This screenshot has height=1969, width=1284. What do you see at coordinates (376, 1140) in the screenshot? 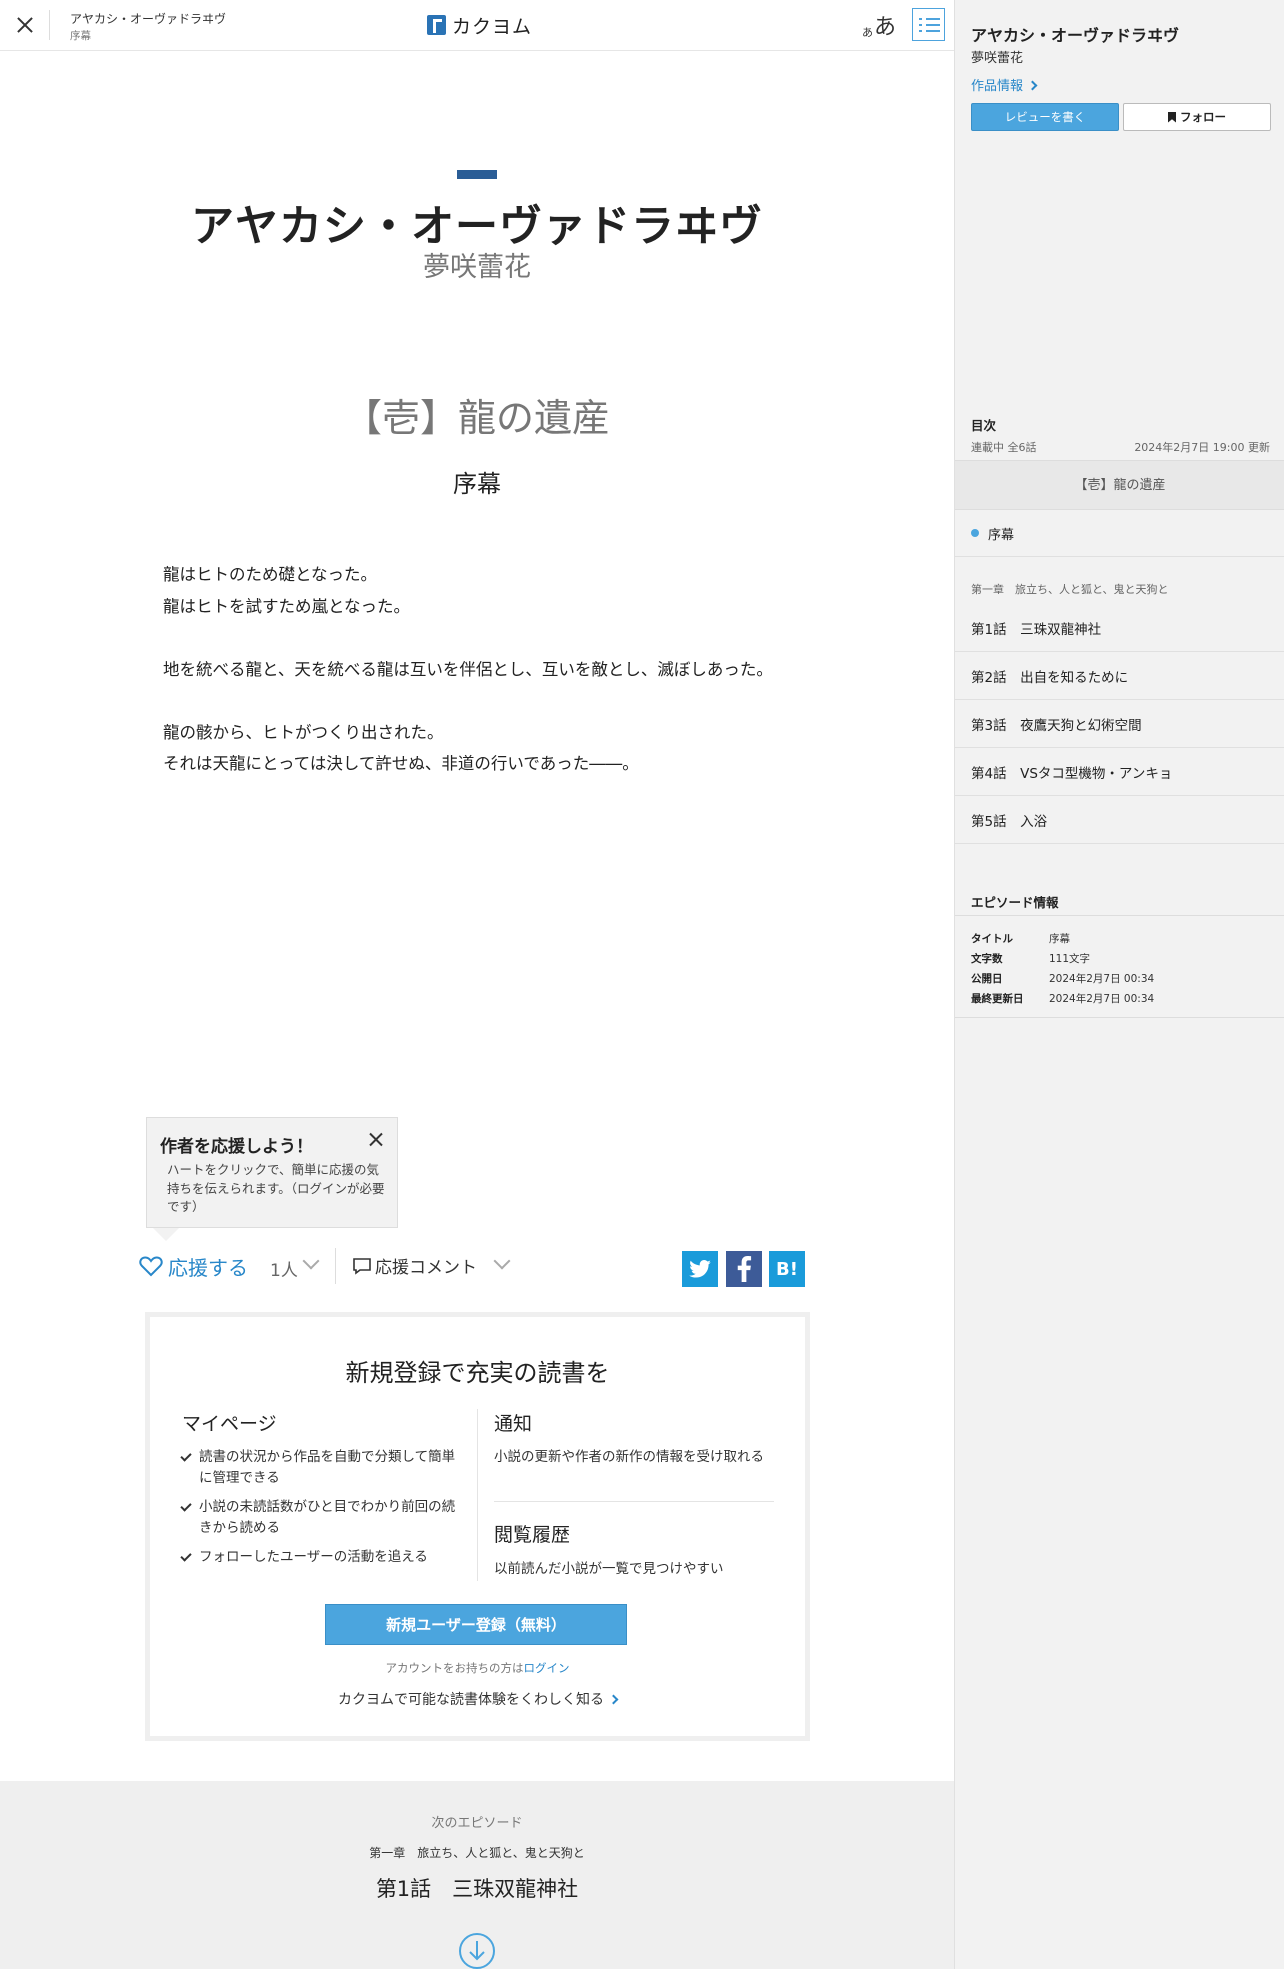
I see `tooltip-close-icon` at bounding box center [376, 1140].